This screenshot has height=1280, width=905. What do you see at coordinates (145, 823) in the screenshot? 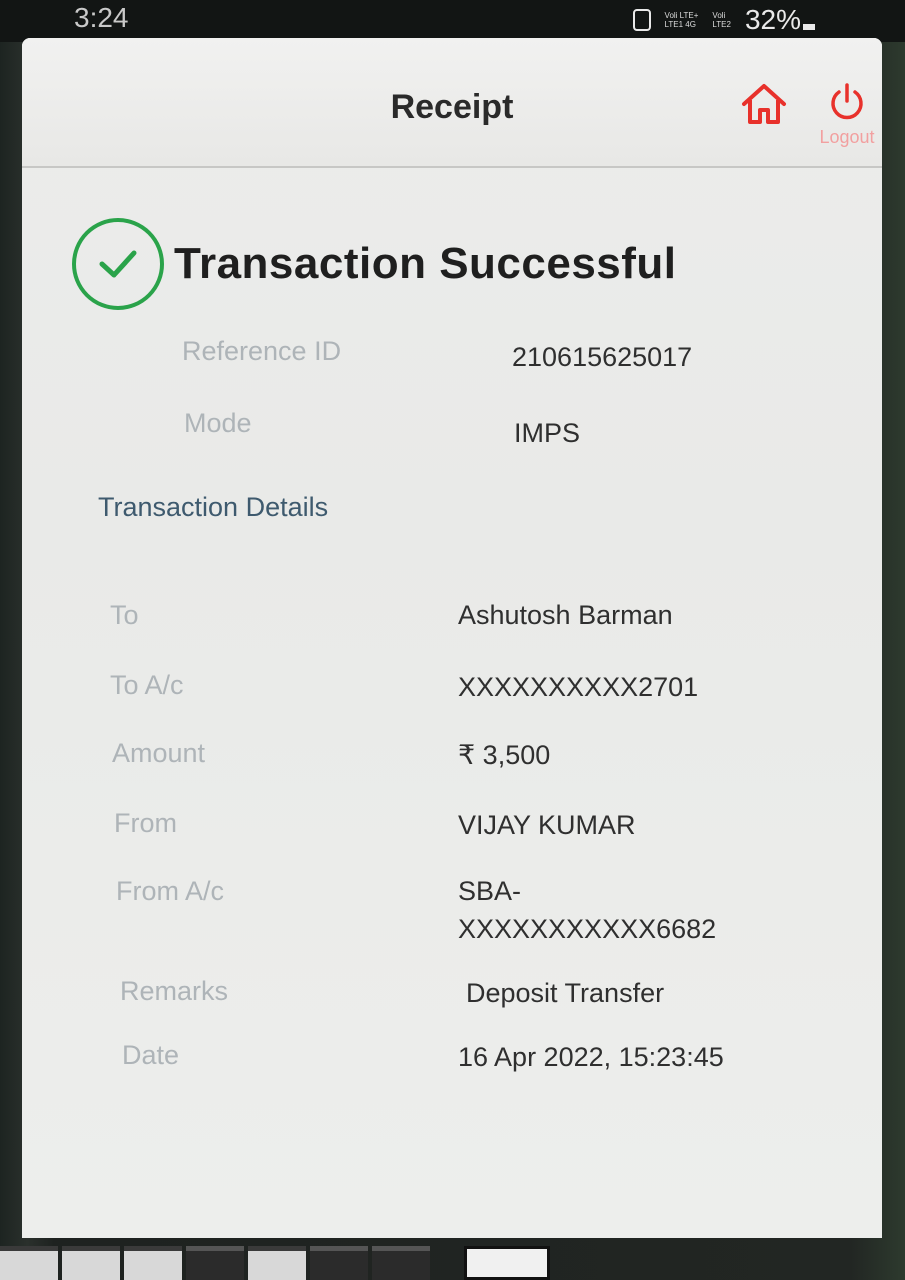
I see `from-label: From` at bounding box center [145, 823].